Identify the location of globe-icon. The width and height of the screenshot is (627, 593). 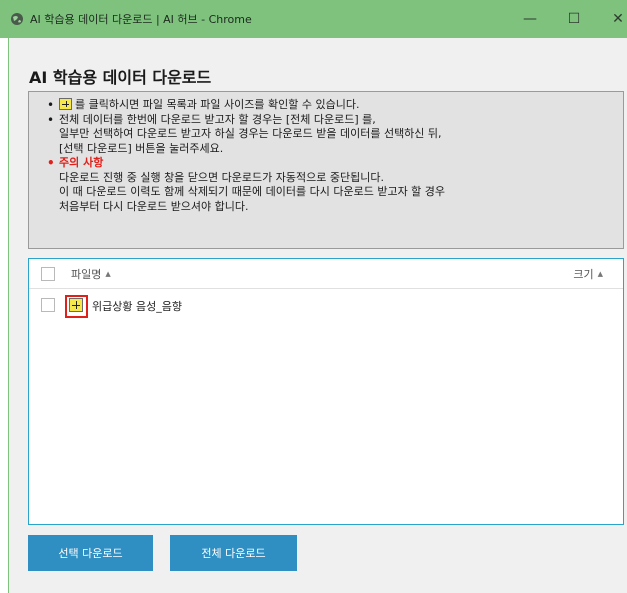
(17, 19).